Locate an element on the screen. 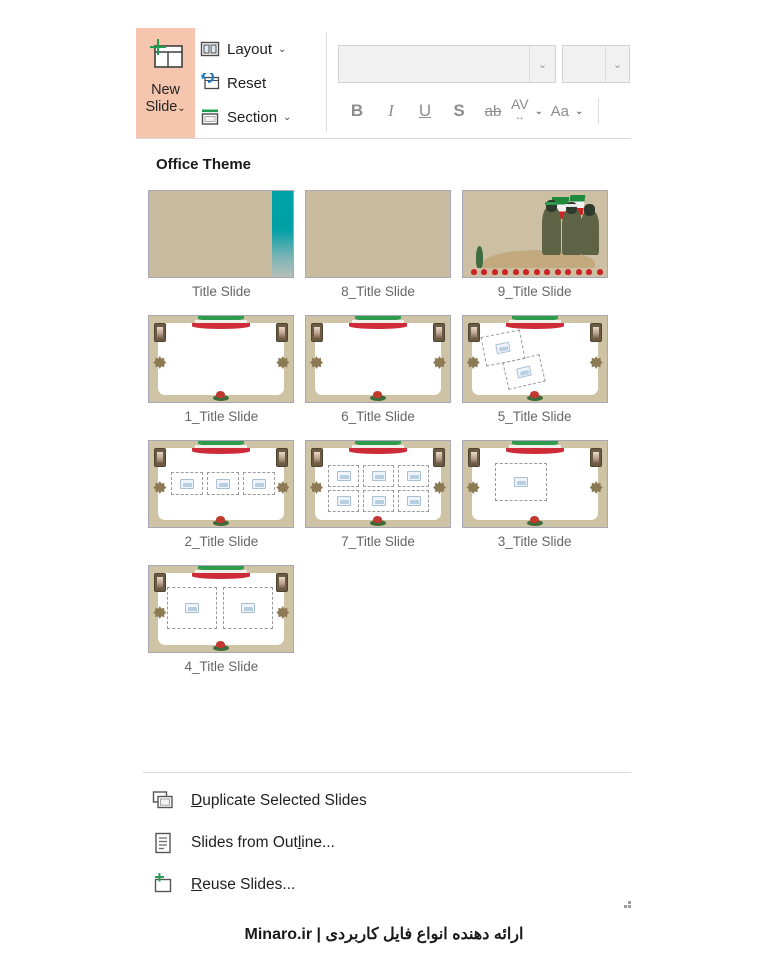 Image resolution: width=768 pixels, height=960 pixels. menu-item: Duplicate Selected Slides is located at coordinates (388, 801).